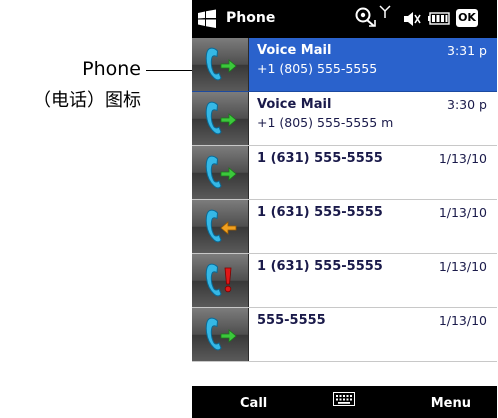 This screenshot has width=498, height=418. Describe the element at coordinates (412, 19) in the screenshot. I see `speaker-muted-icon` at that location.